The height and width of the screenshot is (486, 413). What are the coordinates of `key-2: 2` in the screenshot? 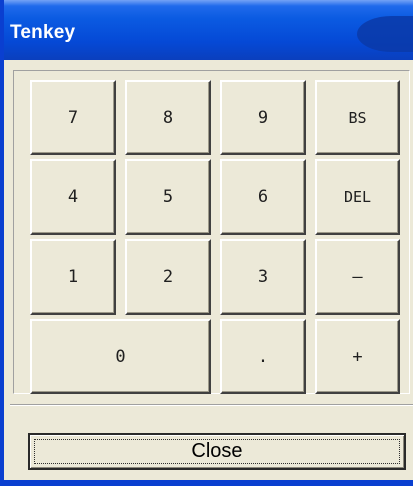 It's located at (168, 277).